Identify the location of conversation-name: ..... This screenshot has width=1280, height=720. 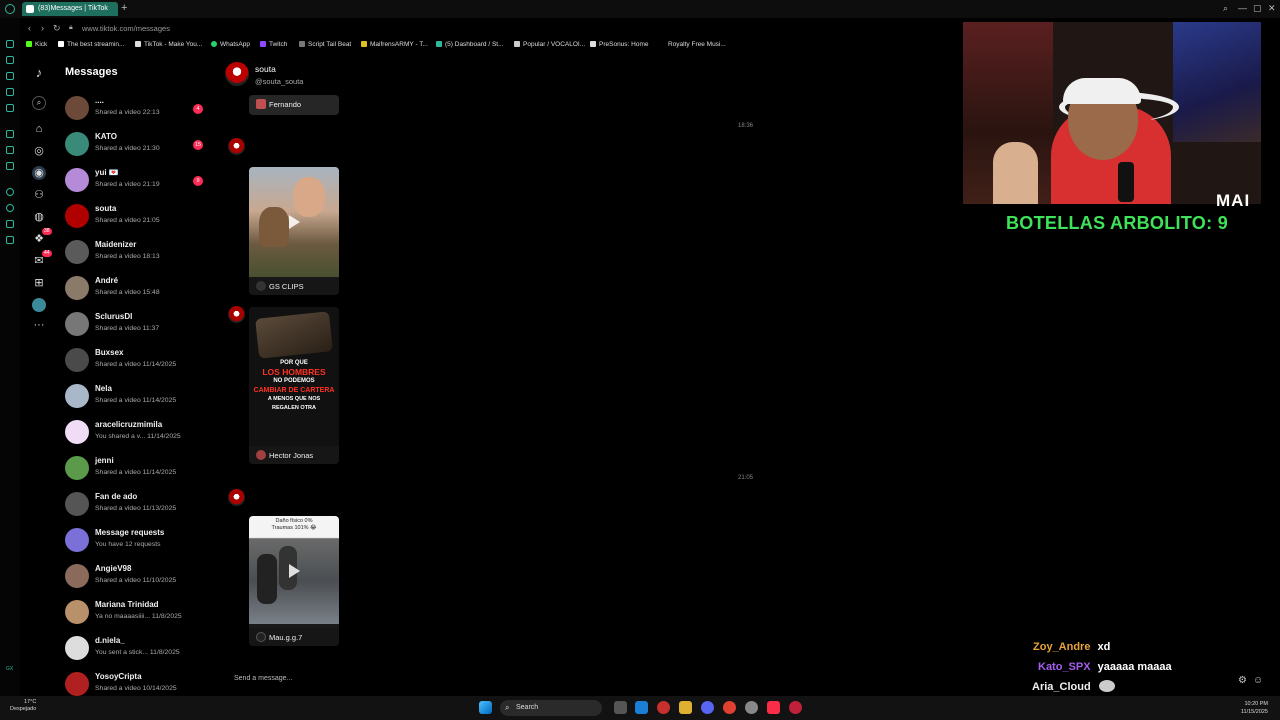
(99, 100).